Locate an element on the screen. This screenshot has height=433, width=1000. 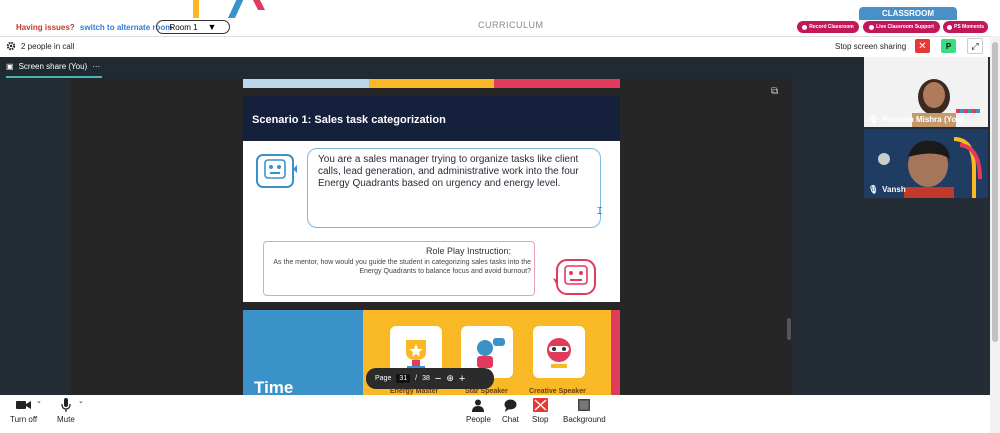
next-slide-edge is located at coordinates (615, 352).